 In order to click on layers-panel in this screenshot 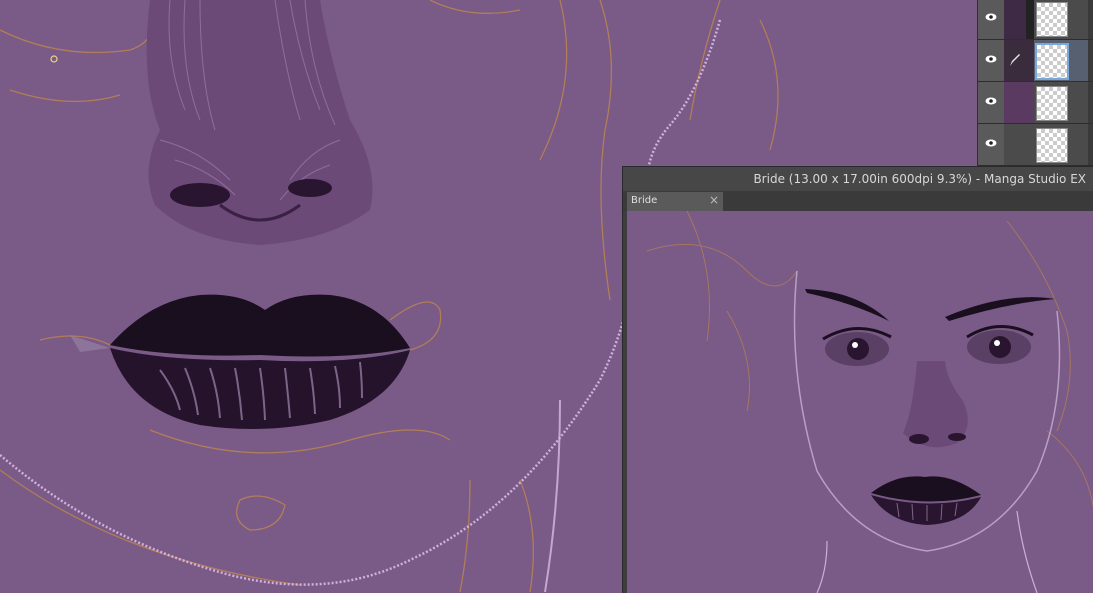, I will do `click(1035, 84)`.